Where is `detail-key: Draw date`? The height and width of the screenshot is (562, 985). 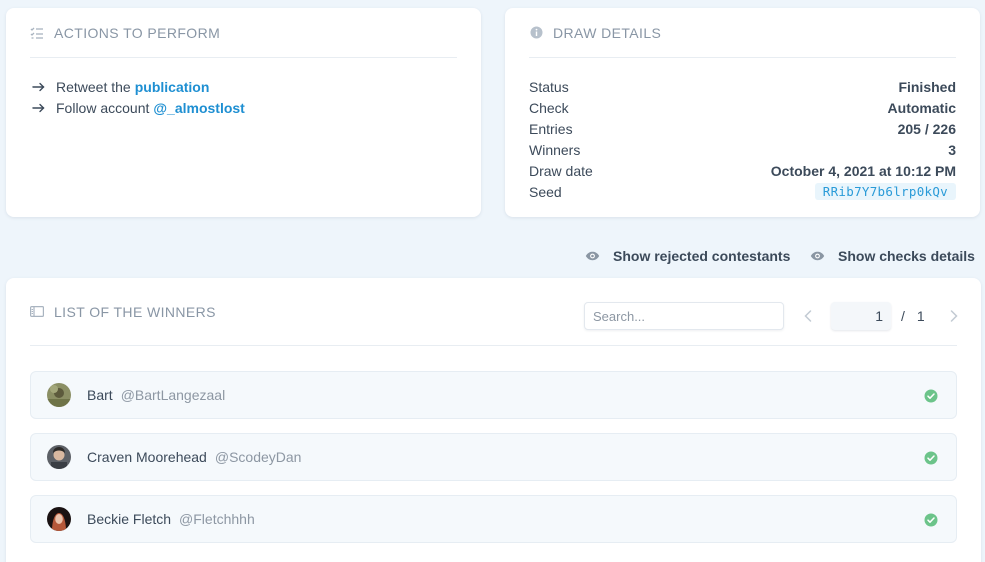
detail-key: Draw date is located at coordinates (561, 170).